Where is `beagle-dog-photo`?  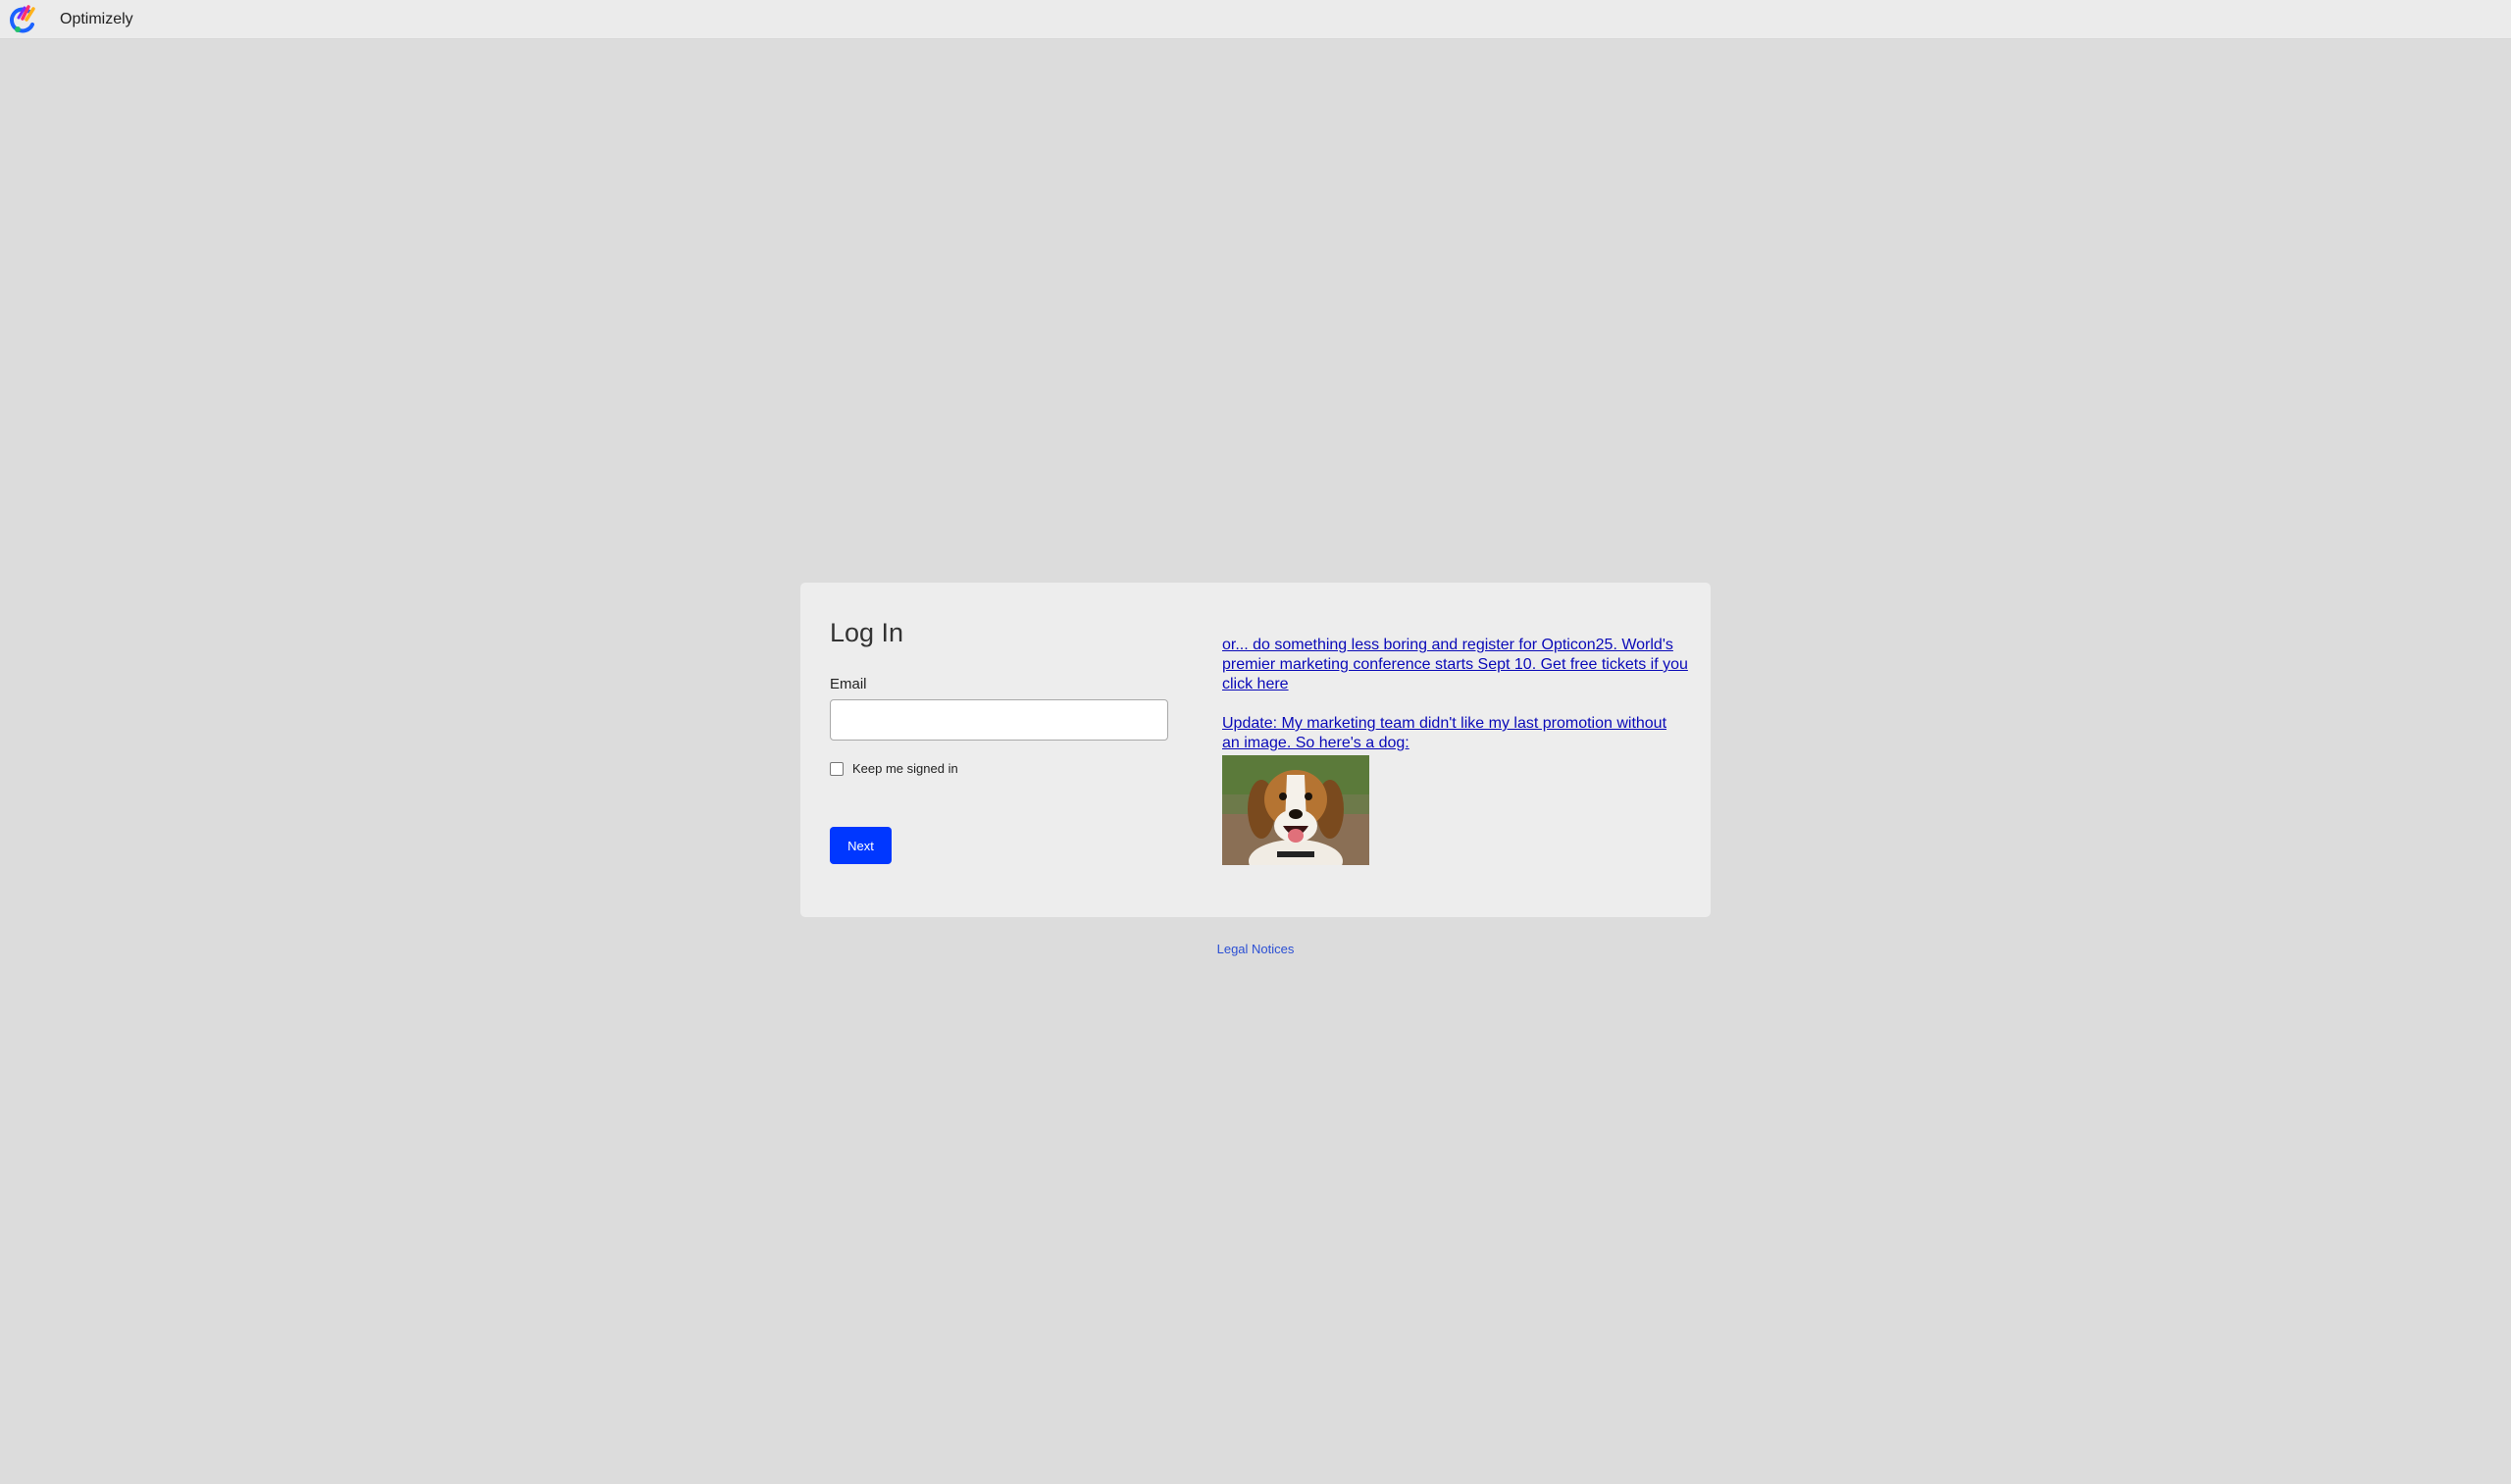
beagle-dog-photo is located at coordinates (1295, 810).